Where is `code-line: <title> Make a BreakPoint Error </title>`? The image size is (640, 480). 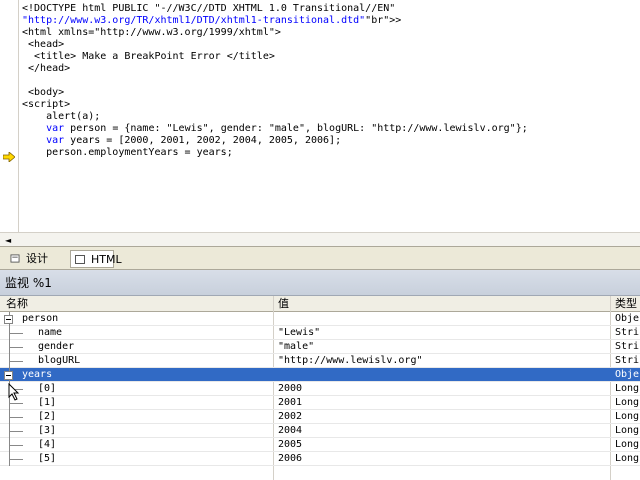
code-line: <title> Make a BreakPoint Error </title> is located at coordinates (275, 57).